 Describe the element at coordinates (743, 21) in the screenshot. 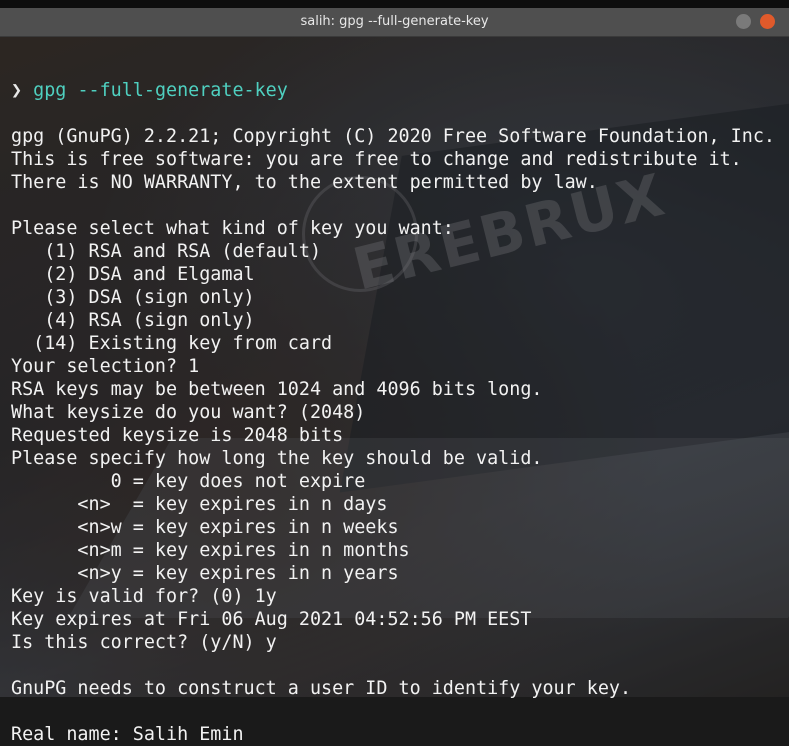

I see `minimize-button` at that location.